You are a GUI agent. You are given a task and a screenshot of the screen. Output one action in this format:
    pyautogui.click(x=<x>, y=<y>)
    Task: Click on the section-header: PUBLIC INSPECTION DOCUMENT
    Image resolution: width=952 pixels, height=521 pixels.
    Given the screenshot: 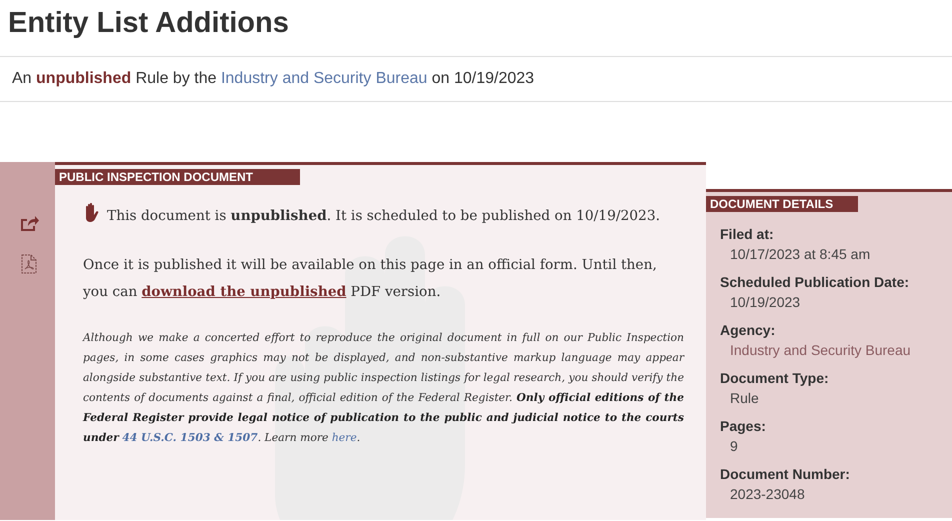 What is the action you would take?
    pyautogui.click(x=177, y=177)
    